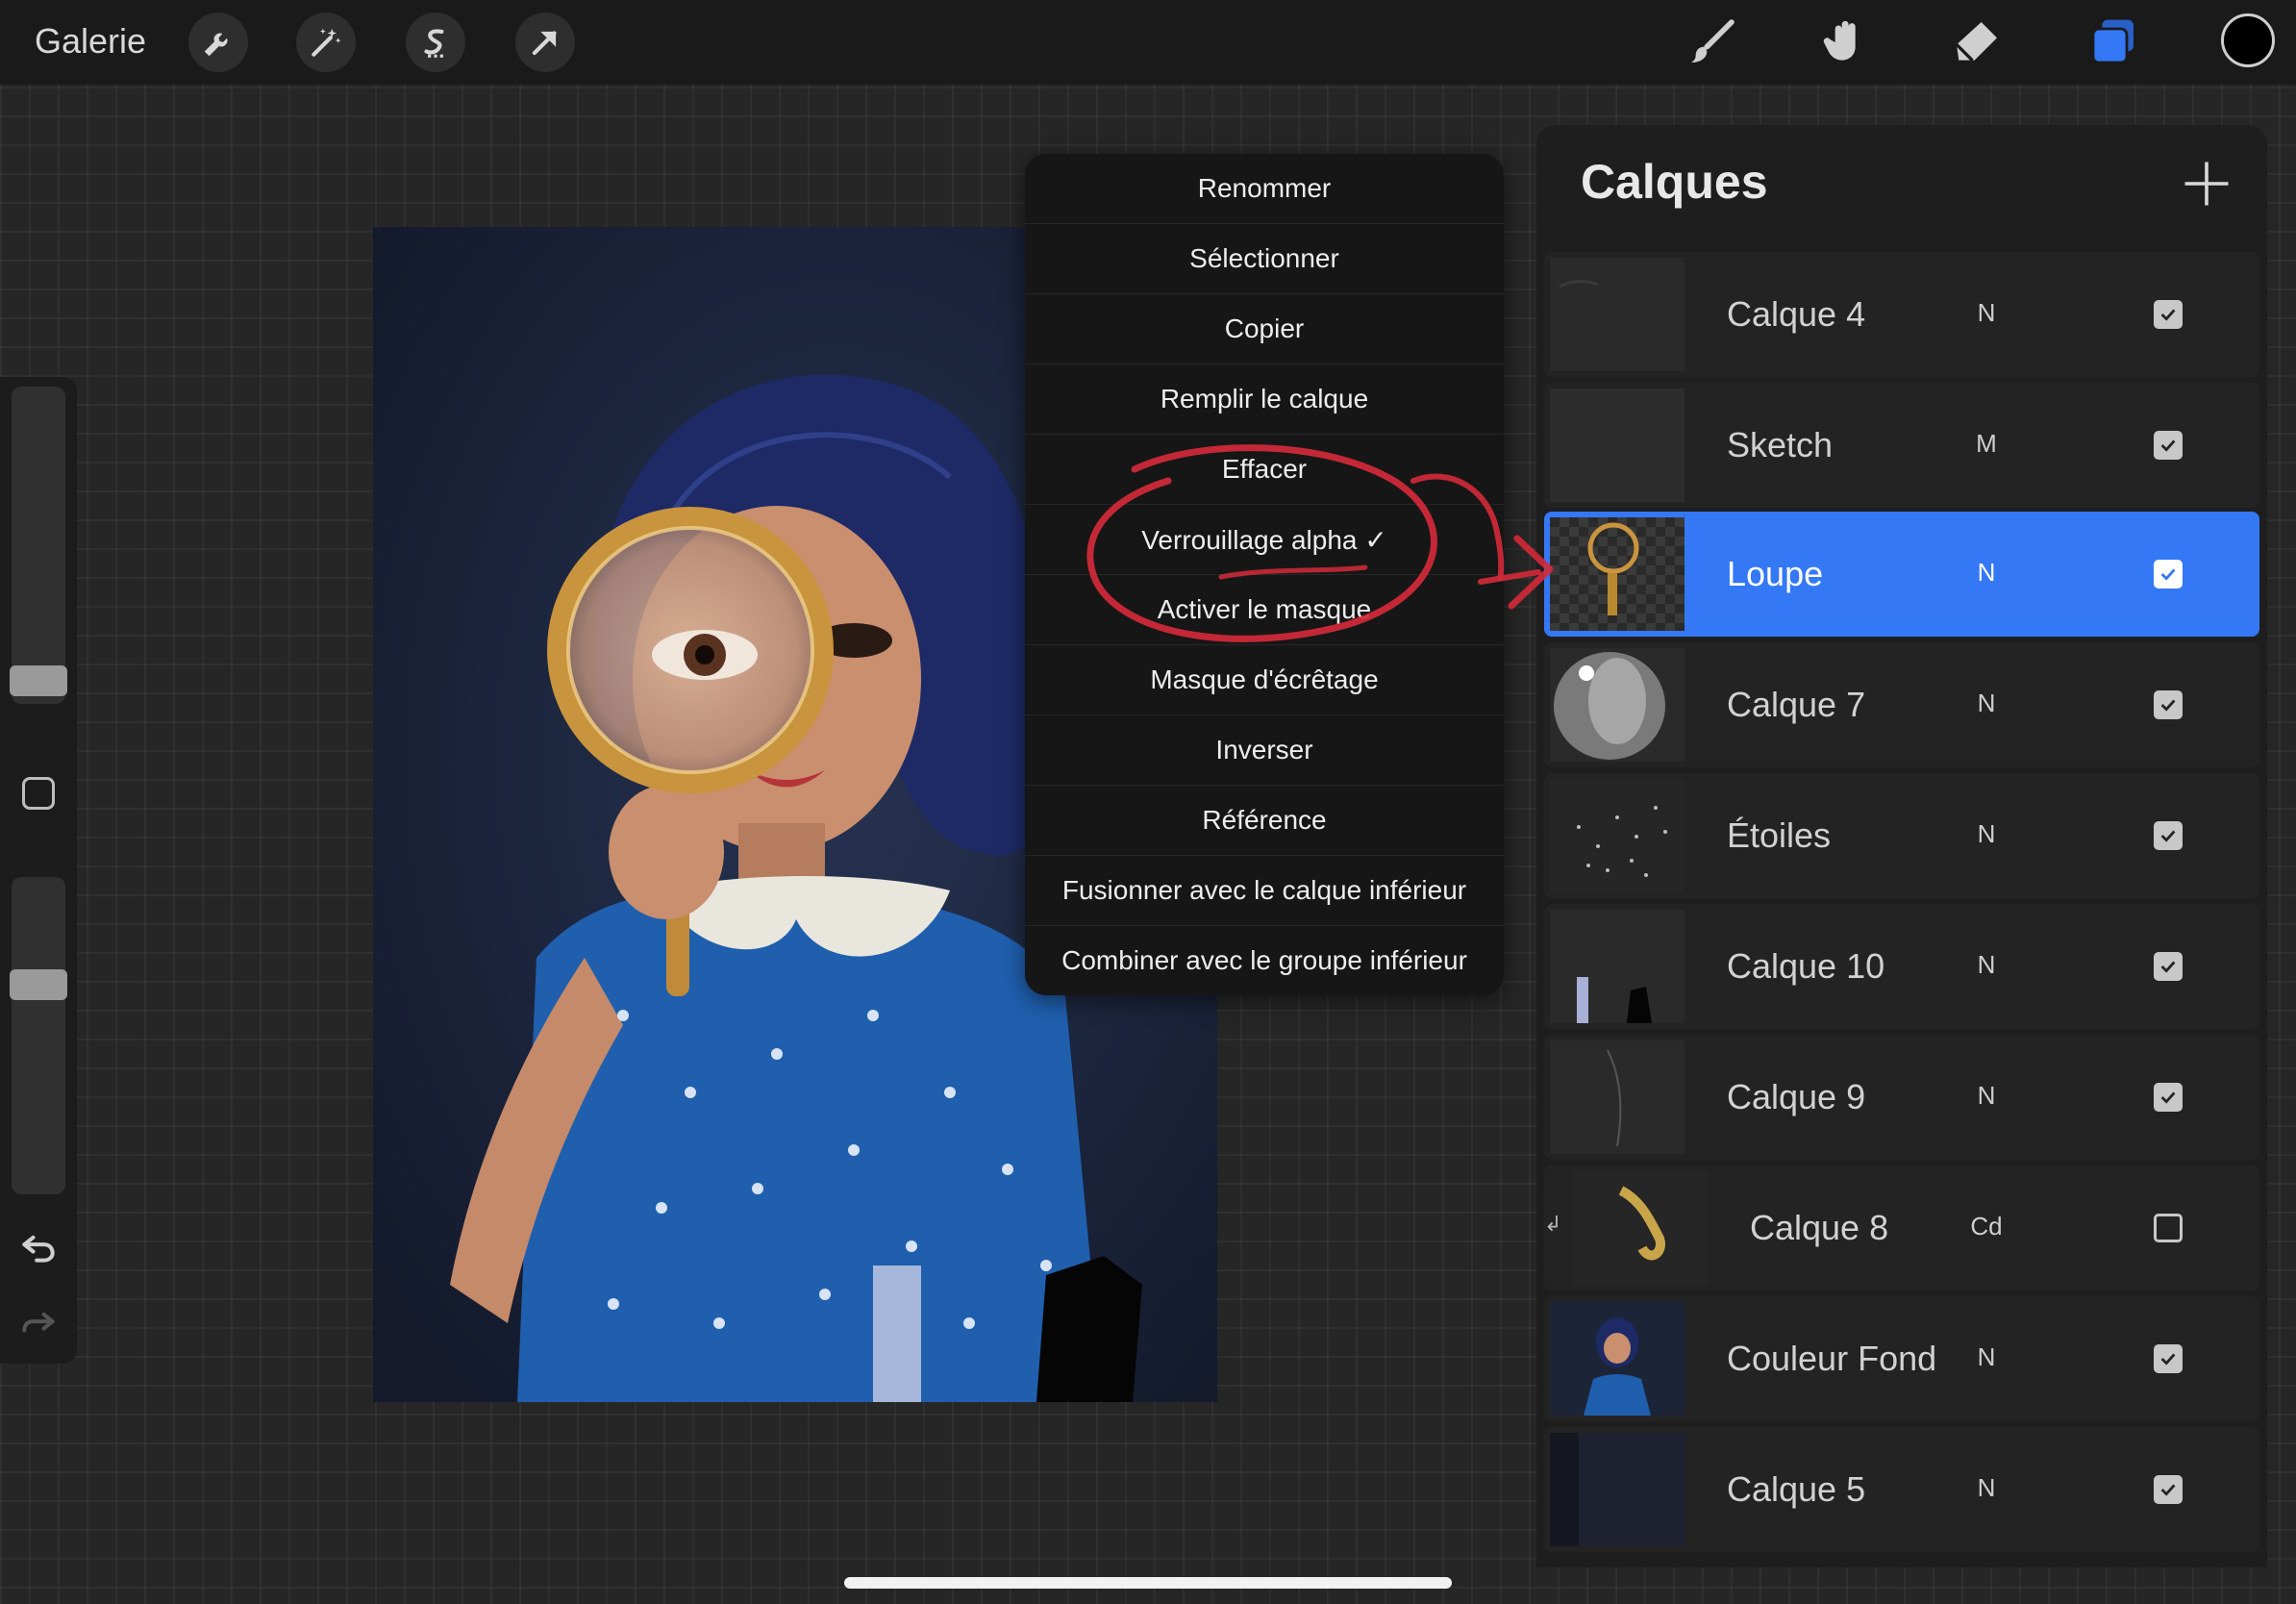 Image resolution: width=2296 pixels, height=1604 pixels. I want to click on layer-row: Couleur Fond N, so click(1901, 1358).